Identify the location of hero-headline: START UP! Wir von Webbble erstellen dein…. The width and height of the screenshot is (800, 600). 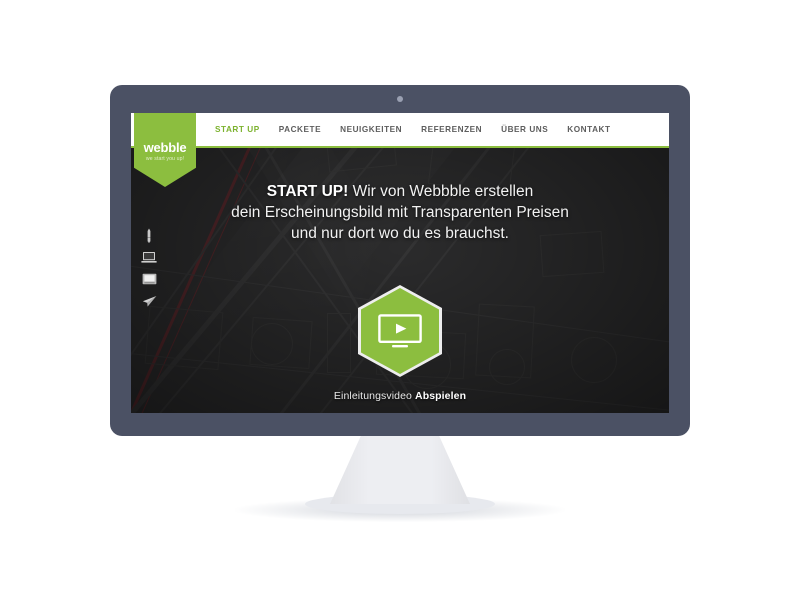
(400, 212).